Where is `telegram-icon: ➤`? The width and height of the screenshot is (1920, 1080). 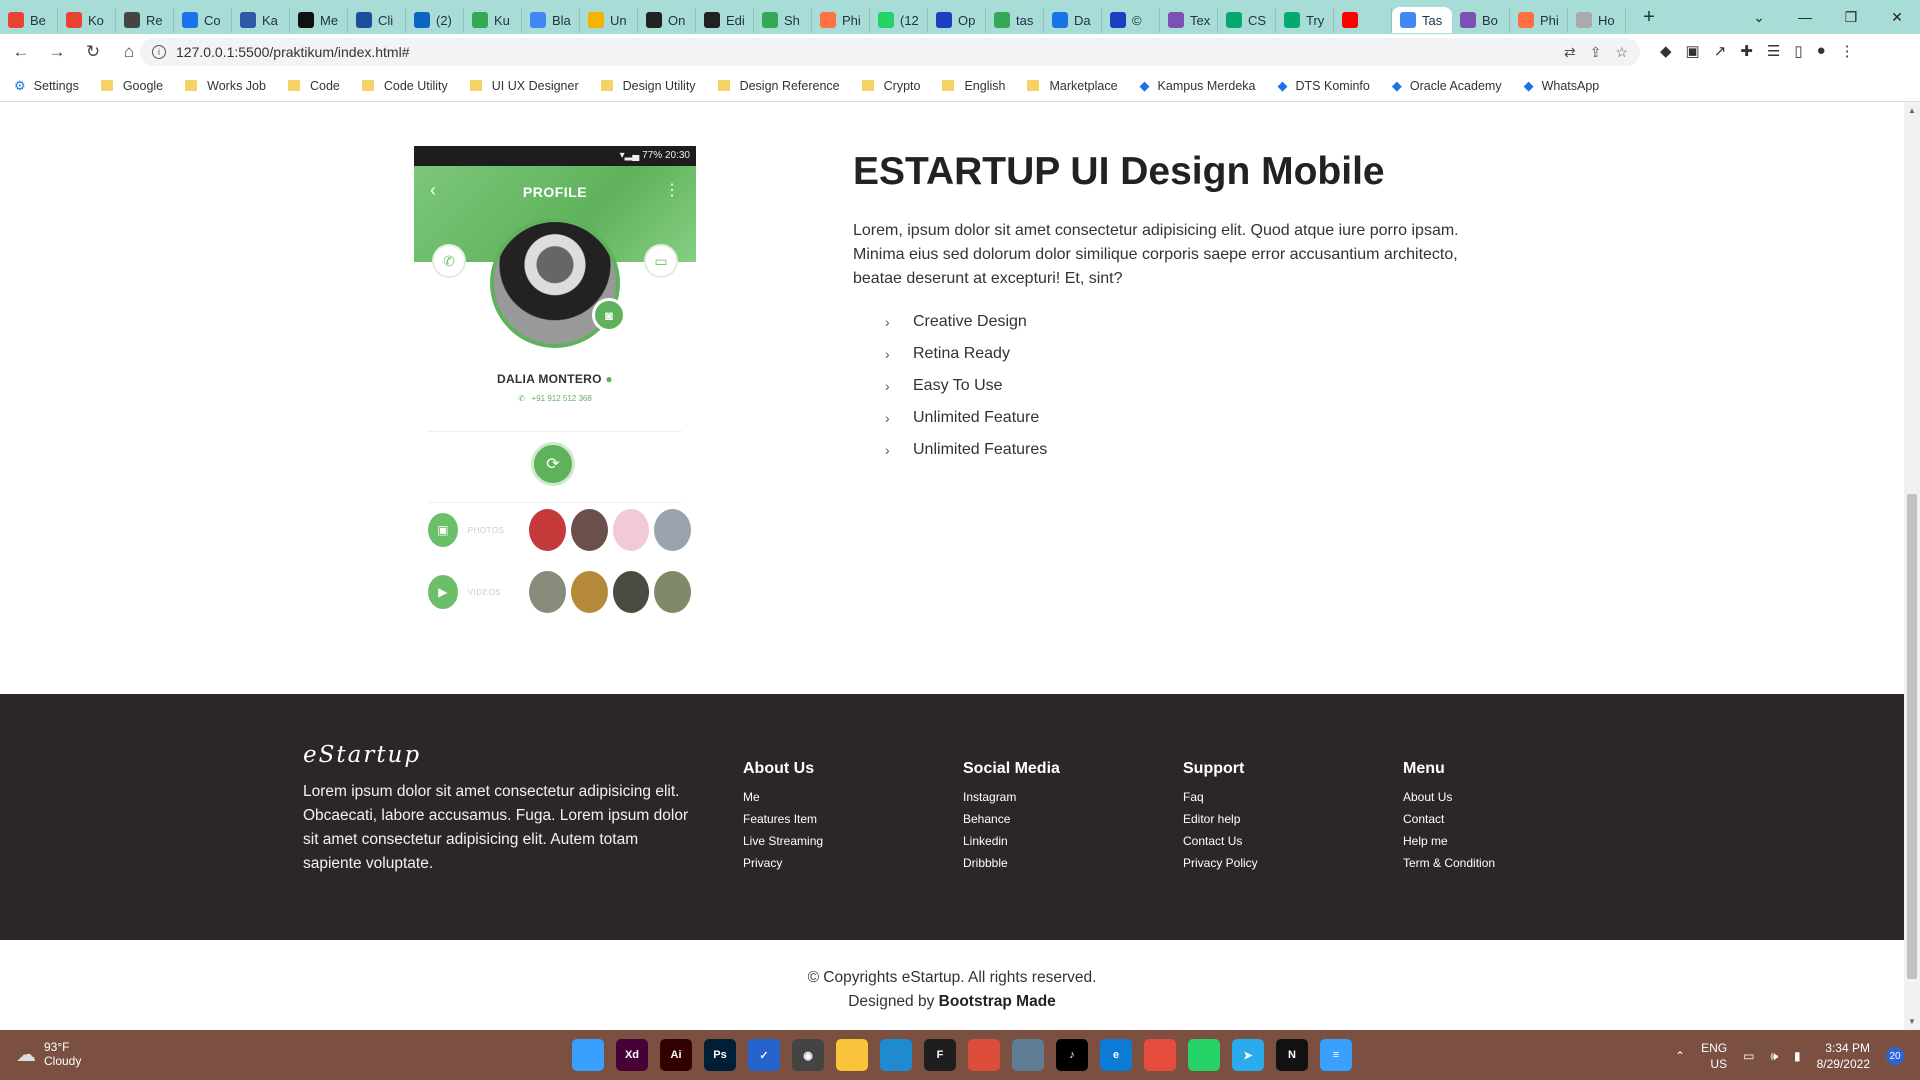 telegram-icon: ➤ is located at coordinates (1248, 1055).